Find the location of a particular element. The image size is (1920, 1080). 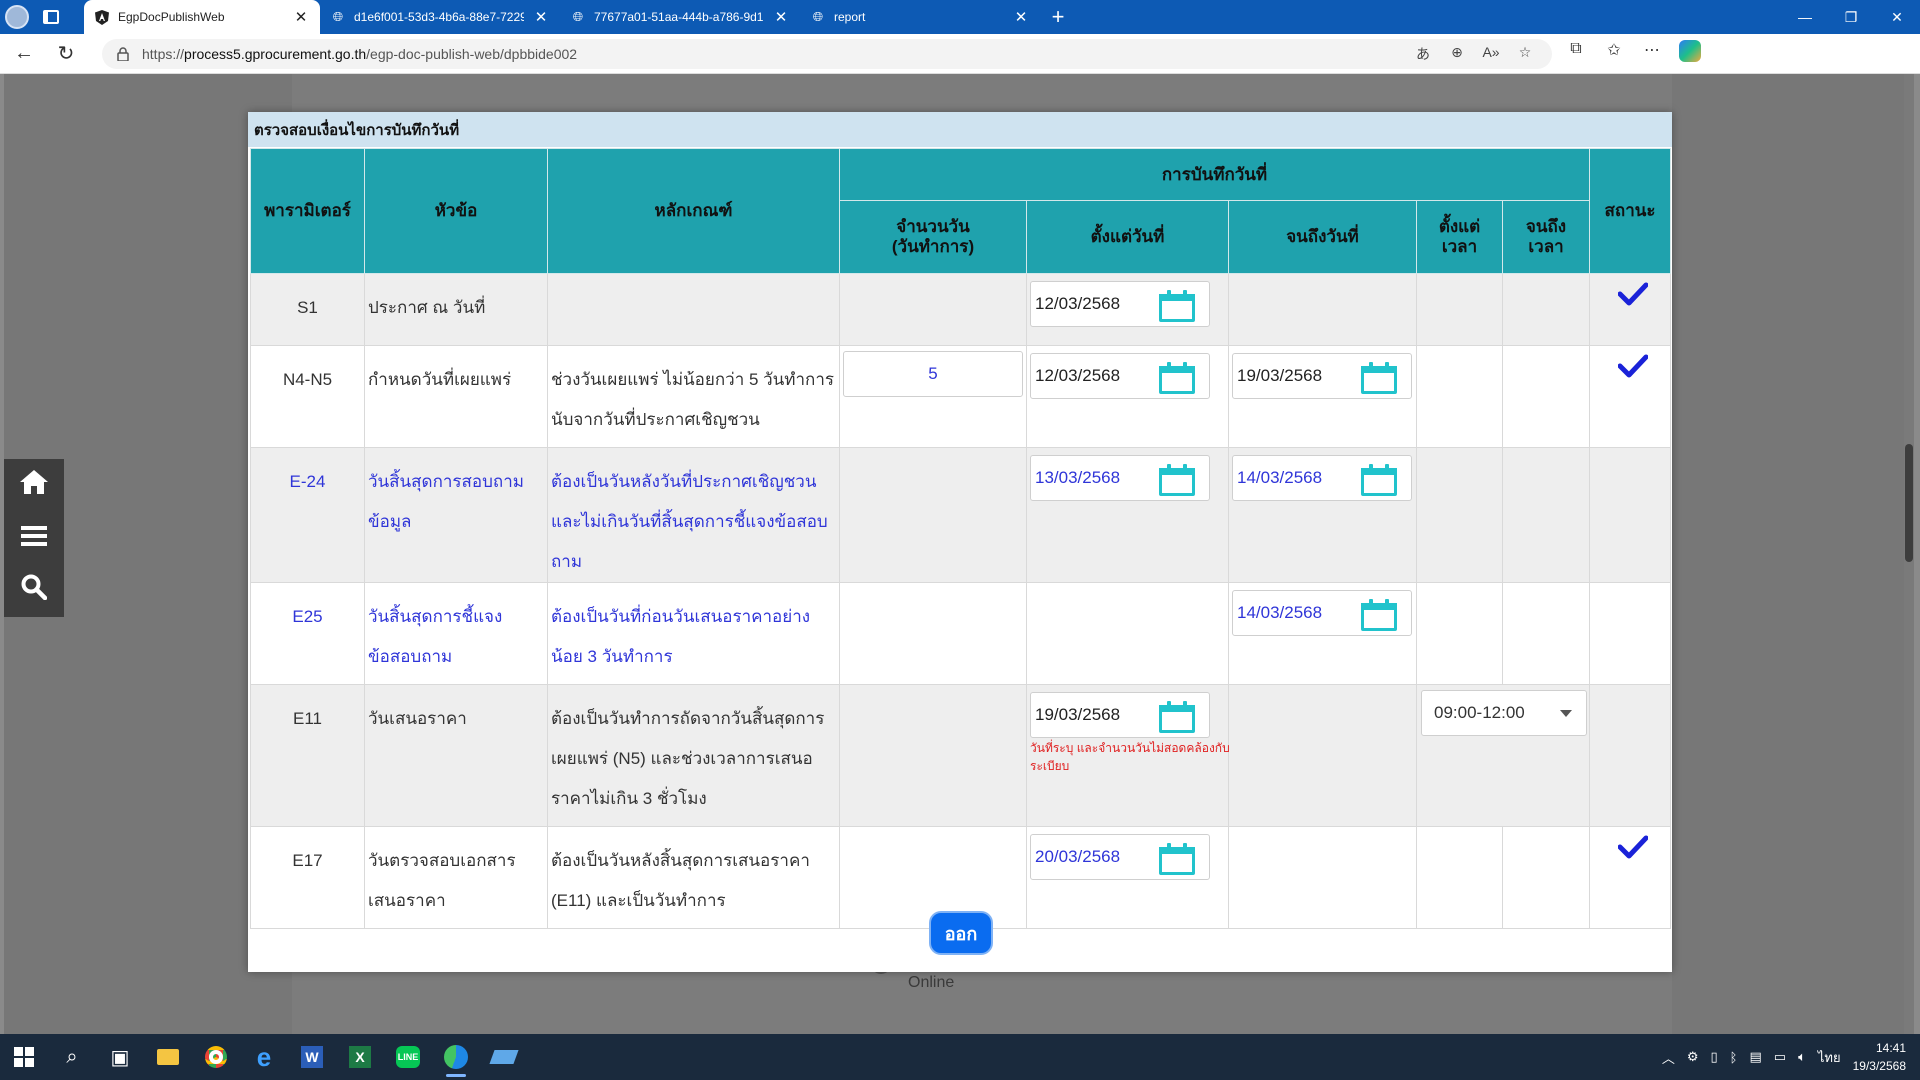

extensions-icon: ⧉ is located at coordinates (1576, 53).